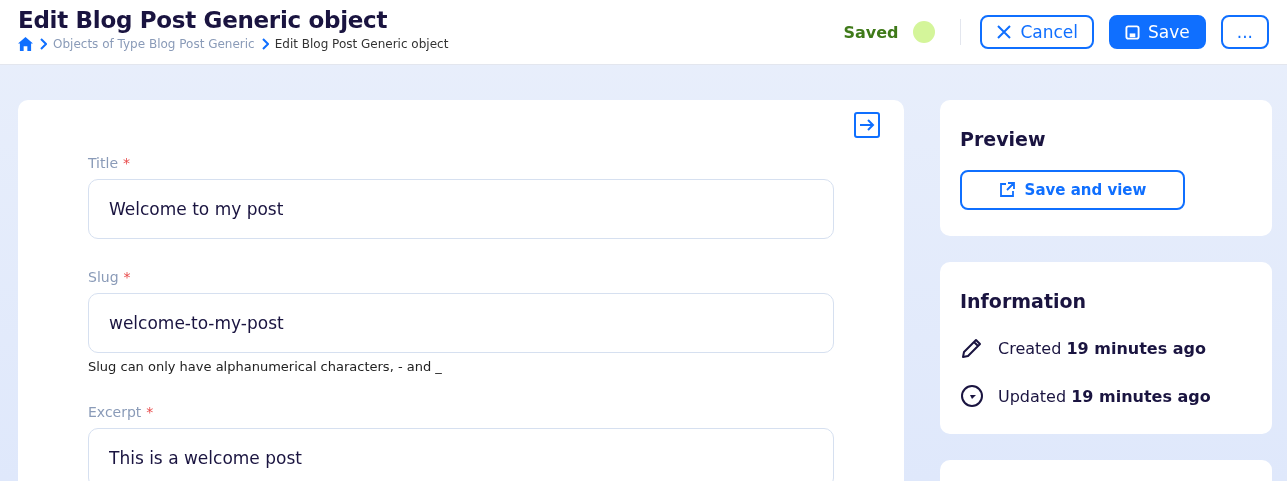 The width and height of the screenshot is (1287, 481). What do you see at coordinates (1003, 139) in the screenshot?
I see `card-title: Preview` at bounding box center [1003, 139].